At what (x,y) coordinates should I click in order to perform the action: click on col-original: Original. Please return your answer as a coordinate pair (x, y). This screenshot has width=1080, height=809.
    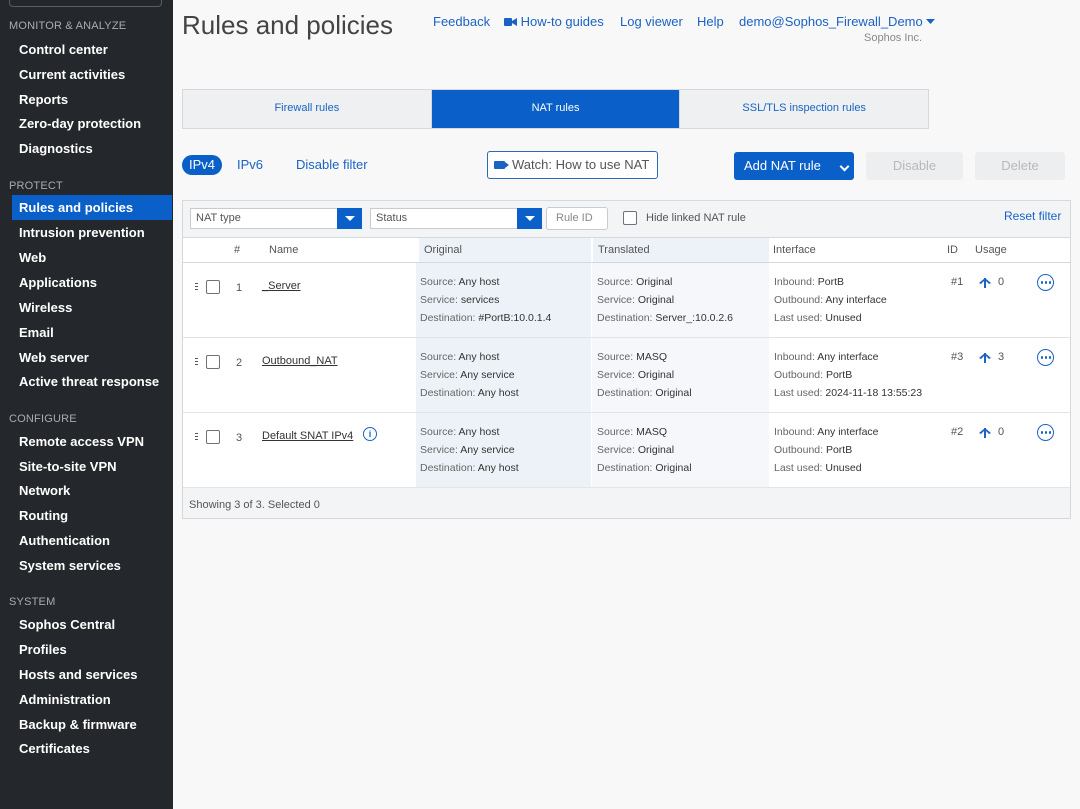
    Looking at the image, I should click on (505, 250).